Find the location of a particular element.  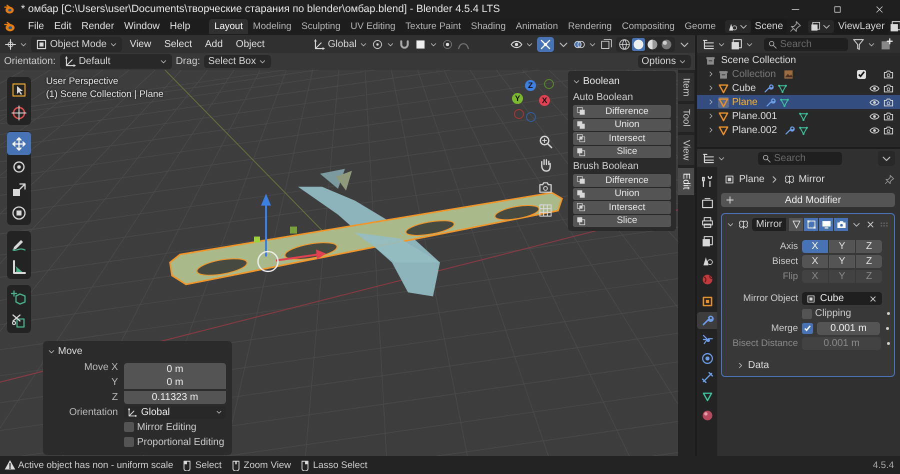

close-icon is located at coordinates (870, 224).